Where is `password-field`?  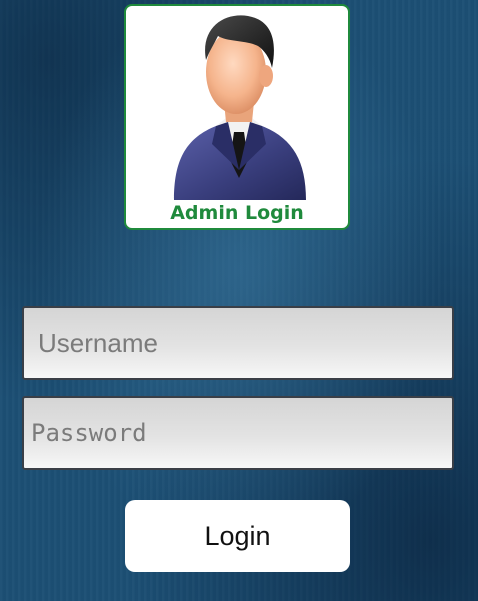
password-field is located at coordinates (238, 433).